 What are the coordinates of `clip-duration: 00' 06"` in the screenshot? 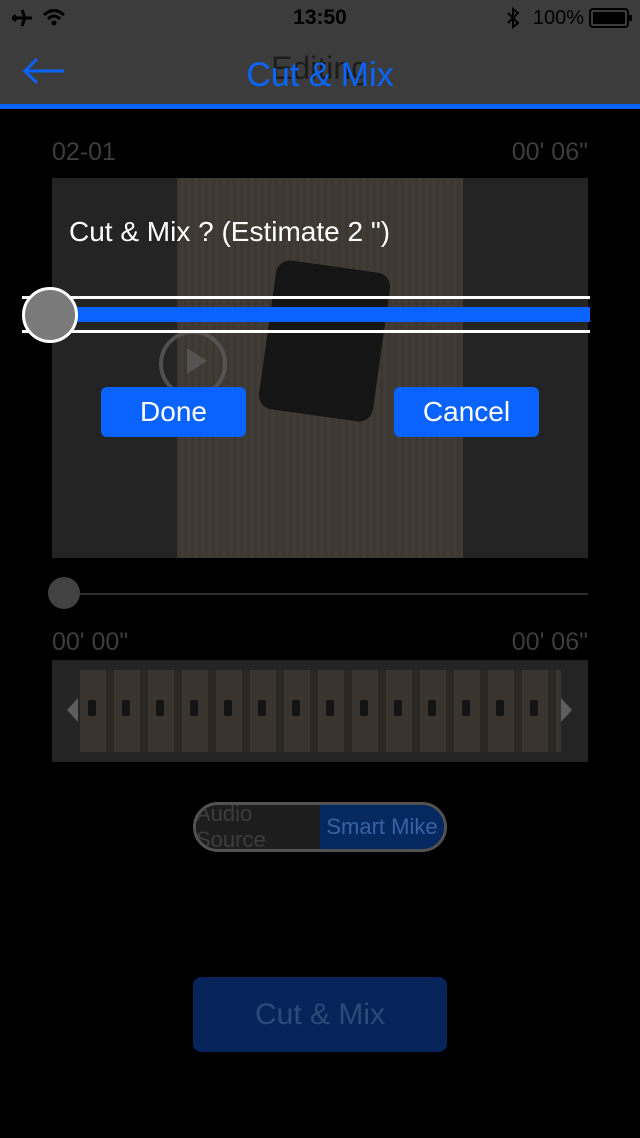 It's located at (549, 152).